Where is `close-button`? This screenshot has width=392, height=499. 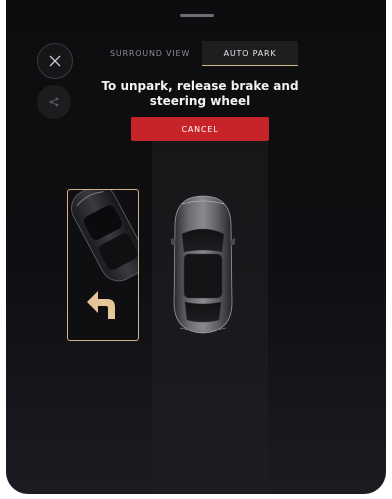
close-button is located at coordinates (55, 61).